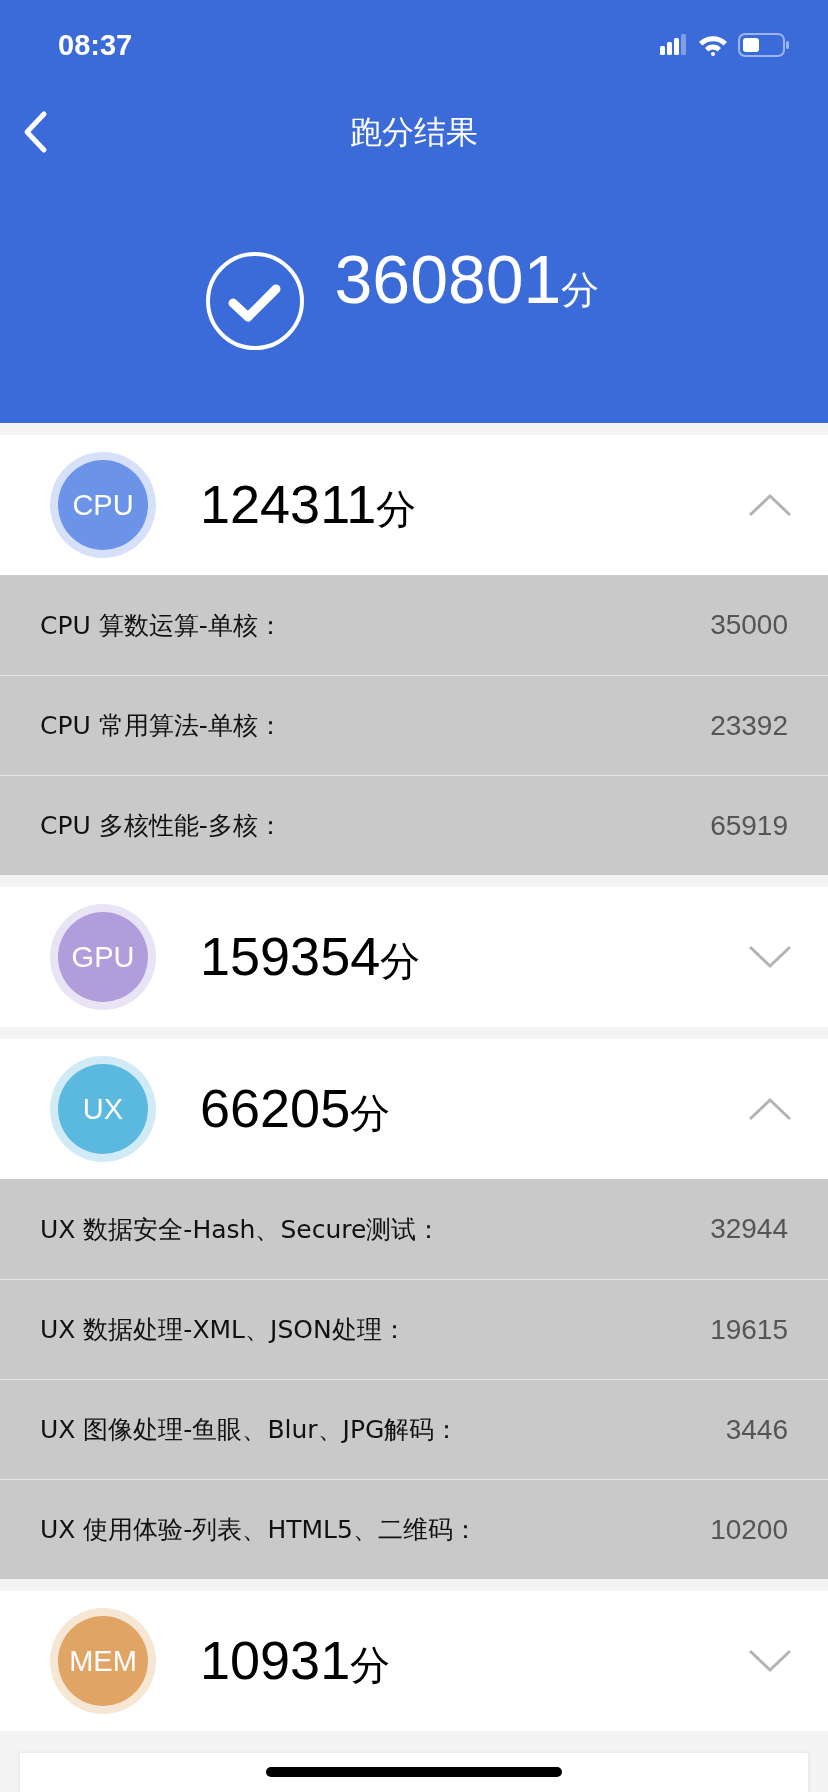  What do you see at coordinates (749, 1529) in the screenshot?
I see `test-score: 10200` at bounding box center [749, 1529].